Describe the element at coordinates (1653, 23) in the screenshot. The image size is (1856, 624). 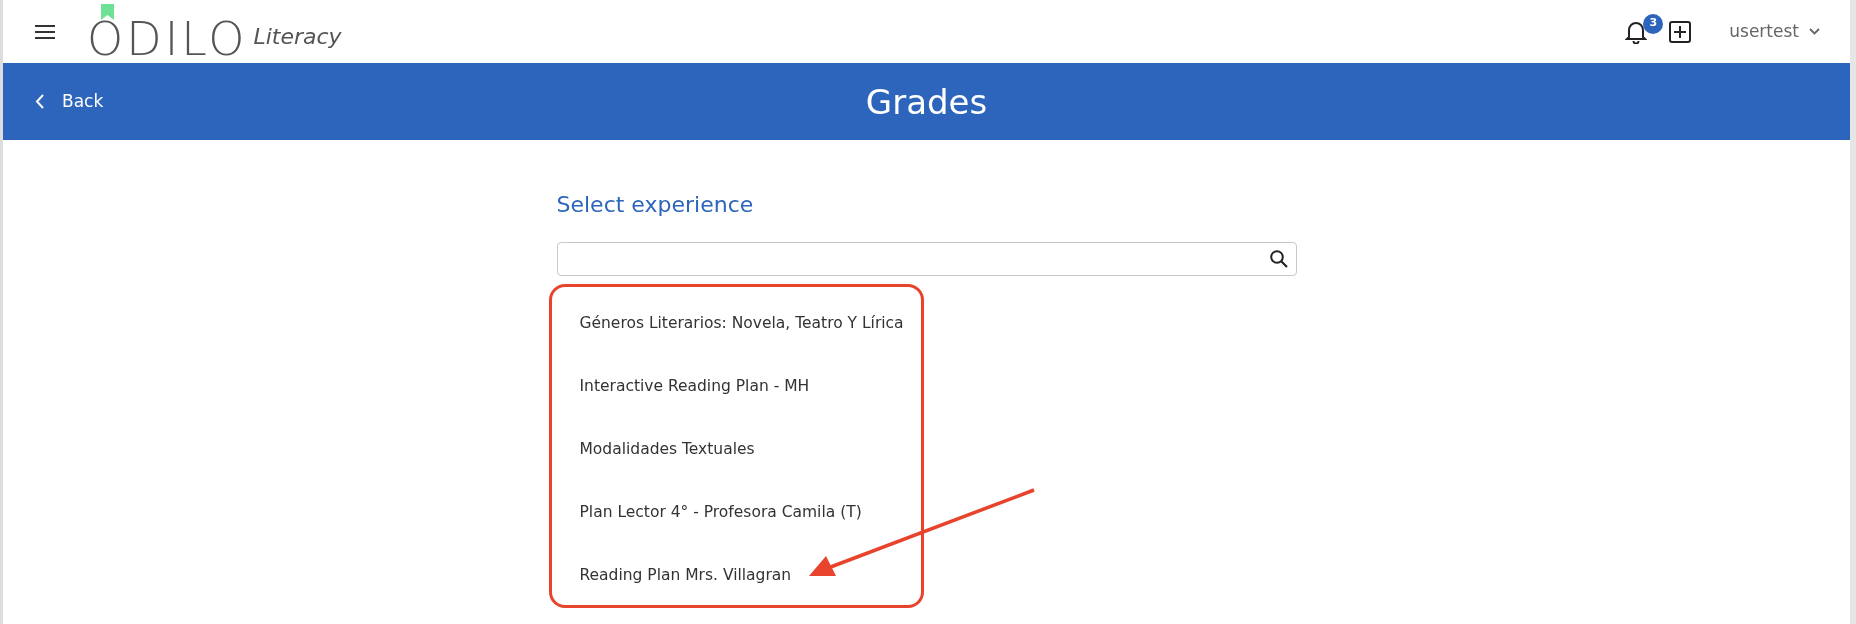
I see `notification-count: 3` at that location.